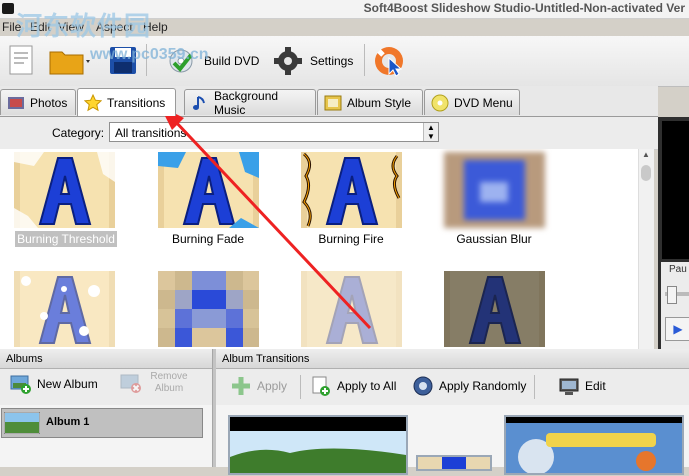 This screenshot has height=476, width=689. Describe the element at coordinates (678, 269) in the screenshot. I see `pause-label: Pau` at that location.